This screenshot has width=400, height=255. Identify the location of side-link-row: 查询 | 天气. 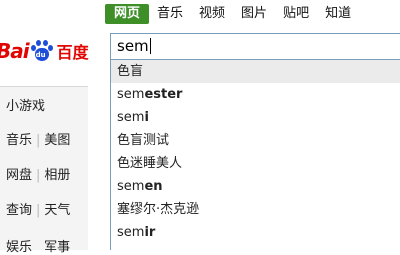
(38, 208).